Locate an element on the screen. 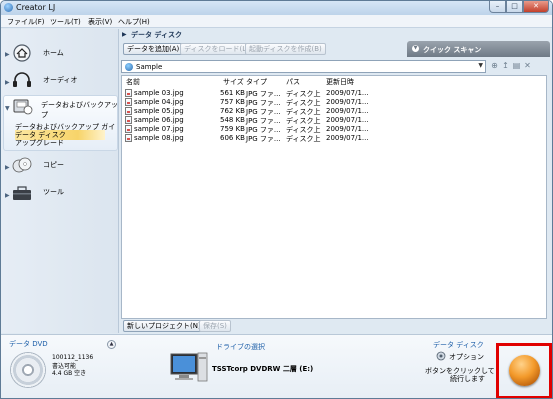 This screenshot has width=553, height=399. file-name: sample 07.jpg is located at coordinates (159, 129).